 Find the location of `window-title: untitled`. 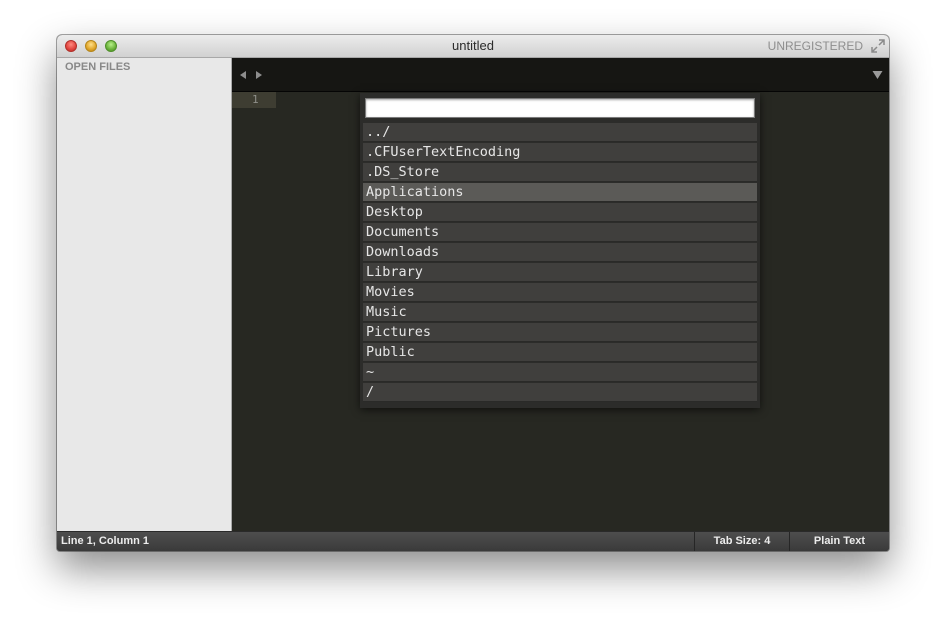

window-title: untitled is located at coordinates (473, 45).